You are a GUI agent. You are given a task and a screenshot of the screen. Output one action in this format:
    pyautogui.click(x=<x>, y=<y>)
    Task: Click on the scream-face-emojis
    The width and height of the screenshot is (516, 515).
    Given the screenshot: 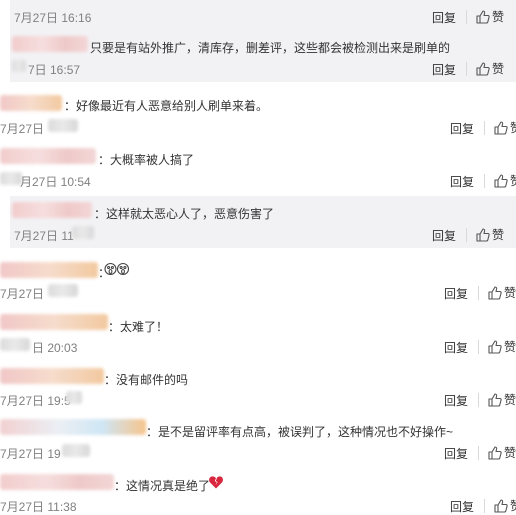 What is the action you would take?
    pyautogui.click(x=117, y=270)
    